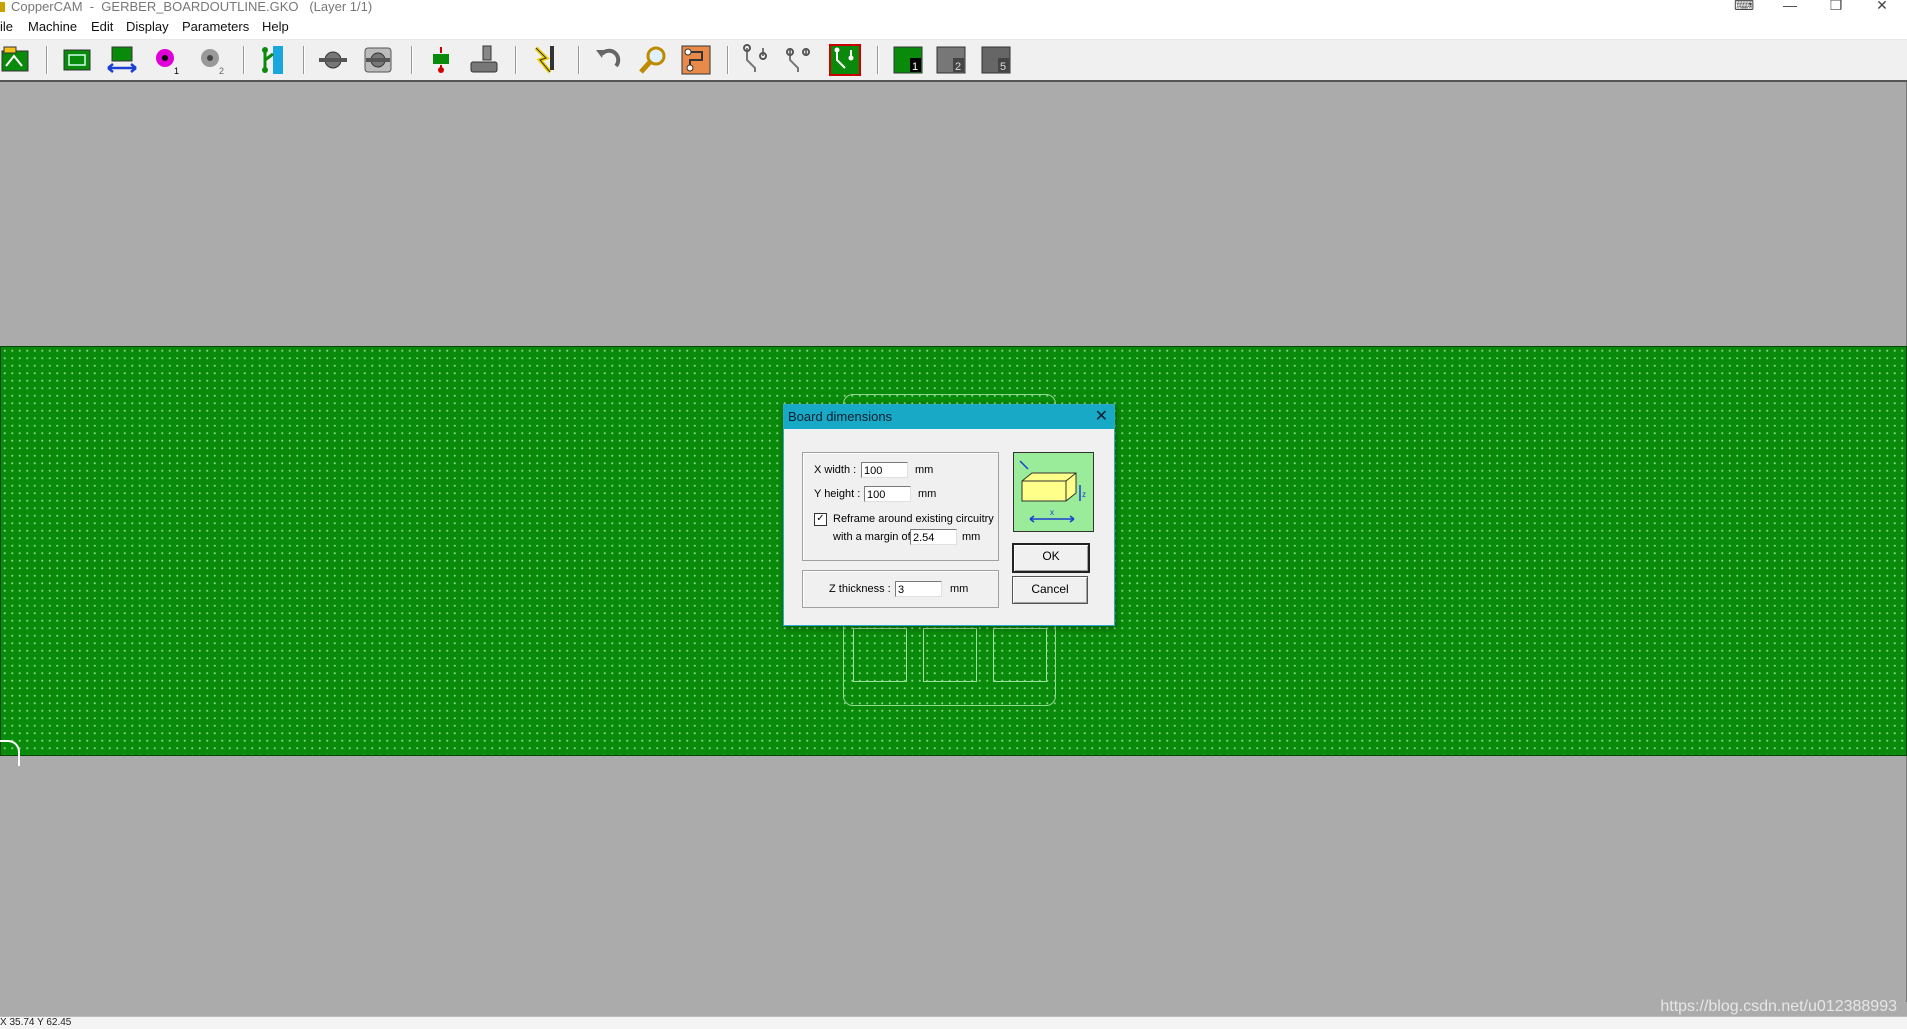 The height and width of the screenshot is (1029, 1907). I want to click on close-window-button: ✕, so click(1882, 6).